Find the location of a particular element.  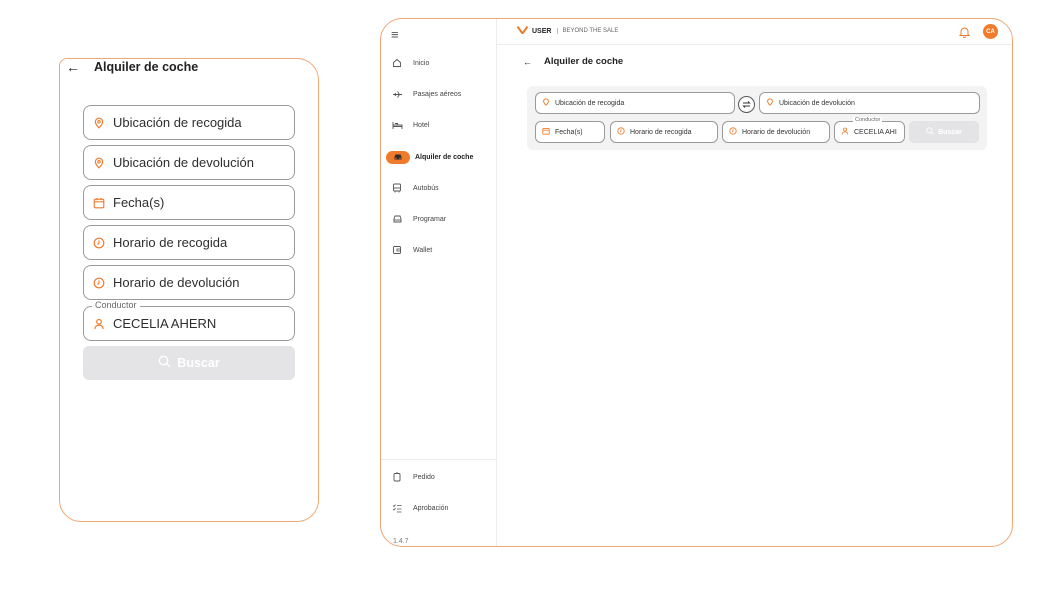

driver-value: CECELIA AHERN is located at coordinates (165, 323).